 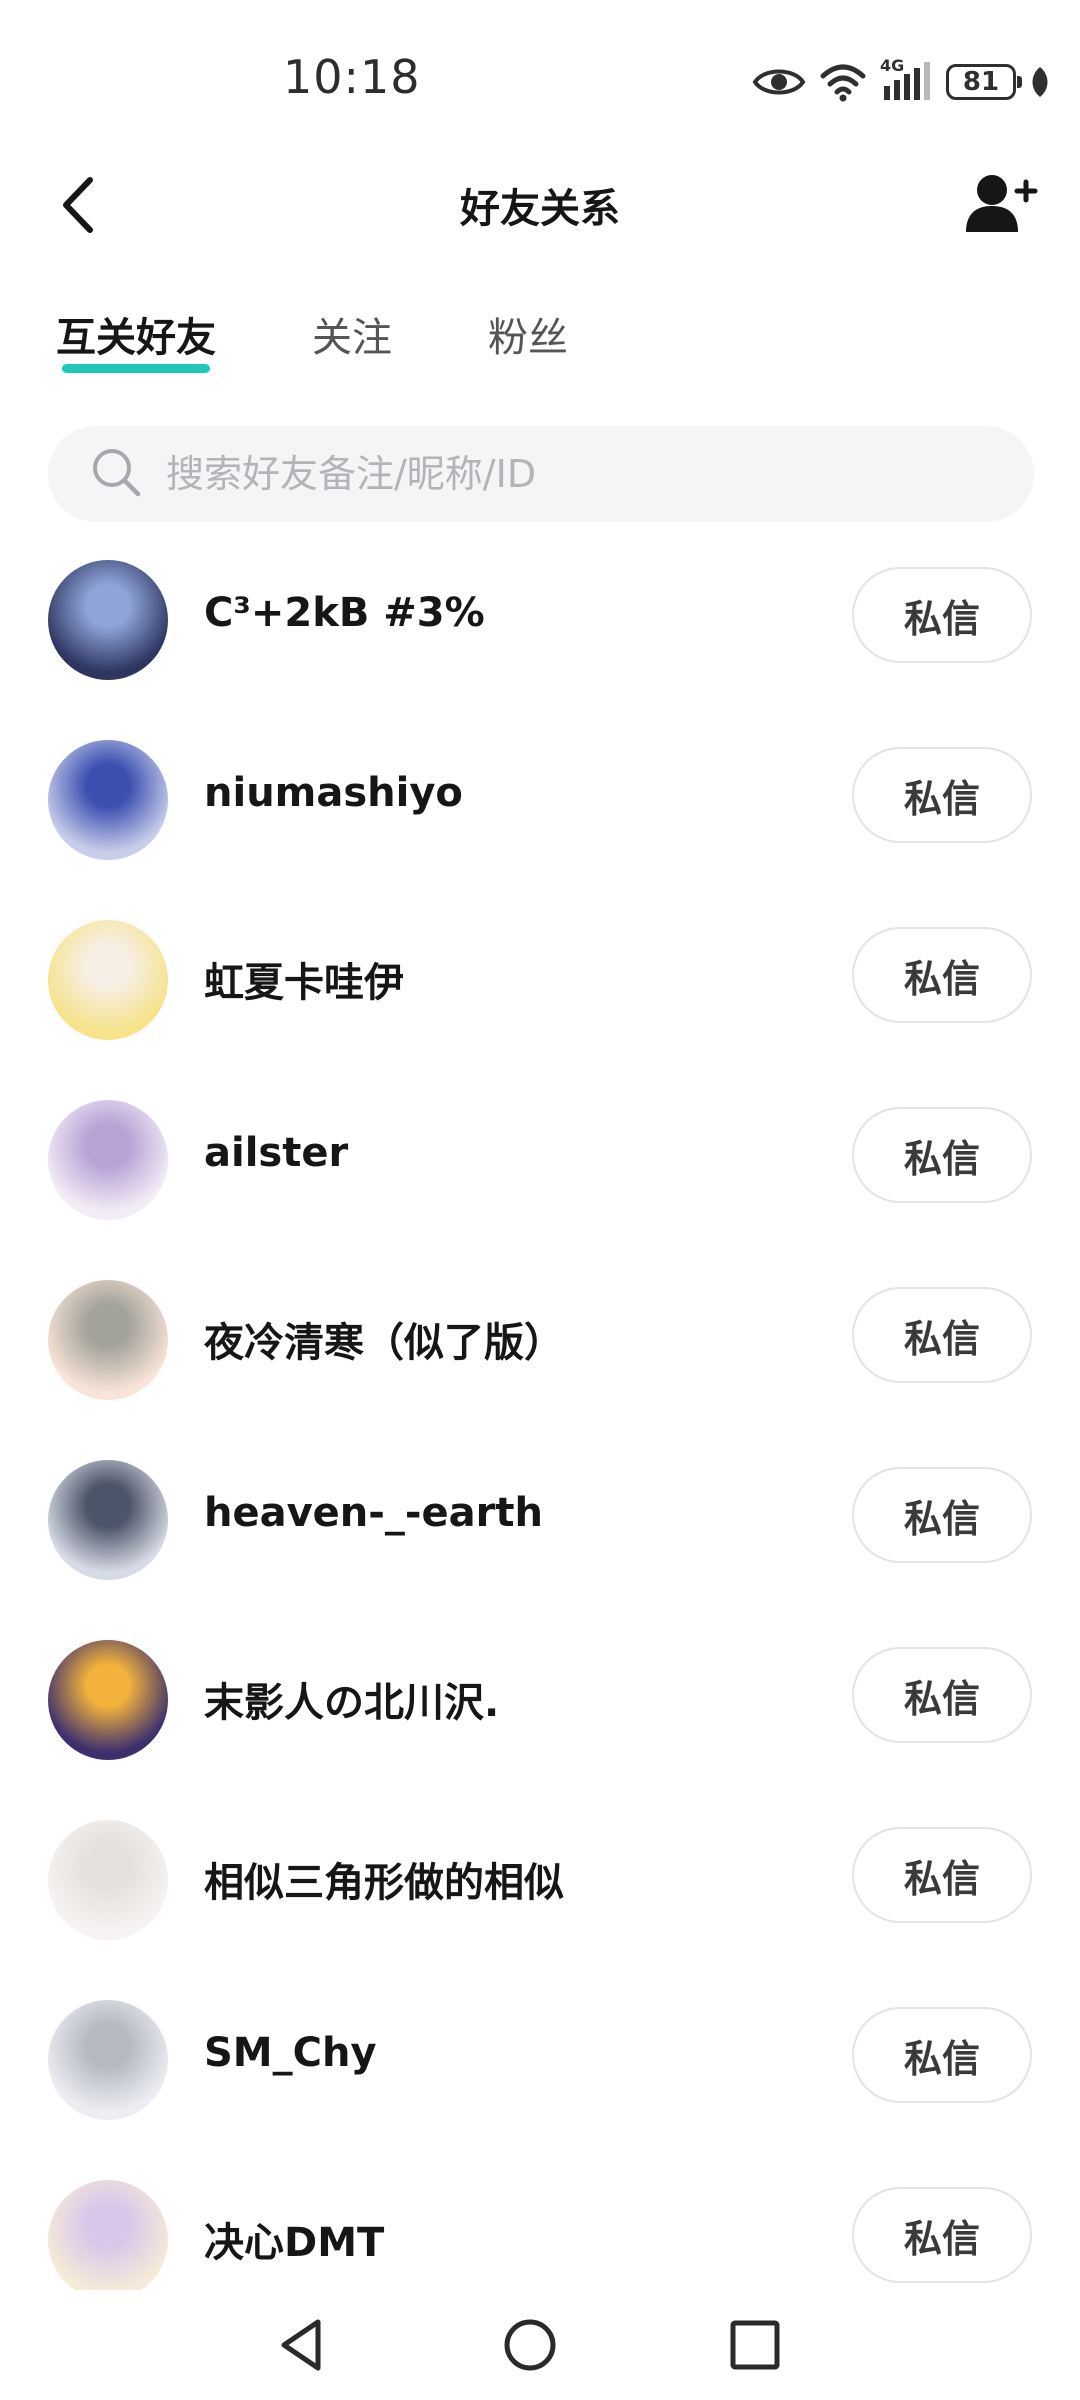 I want to click on leaf-icon, so click(x=1040, y=82).